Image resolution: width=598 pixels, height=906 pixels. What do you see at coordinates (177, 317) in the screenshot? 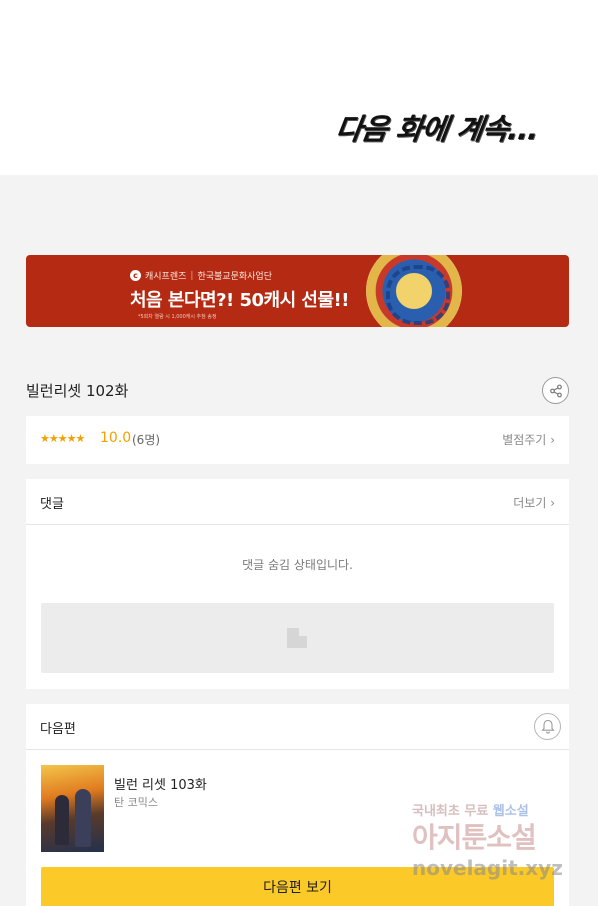
I see `banner-fine-print: *5회차 열람 시 1,000캐시 추첨 송정` at bounding box center [177, 317].